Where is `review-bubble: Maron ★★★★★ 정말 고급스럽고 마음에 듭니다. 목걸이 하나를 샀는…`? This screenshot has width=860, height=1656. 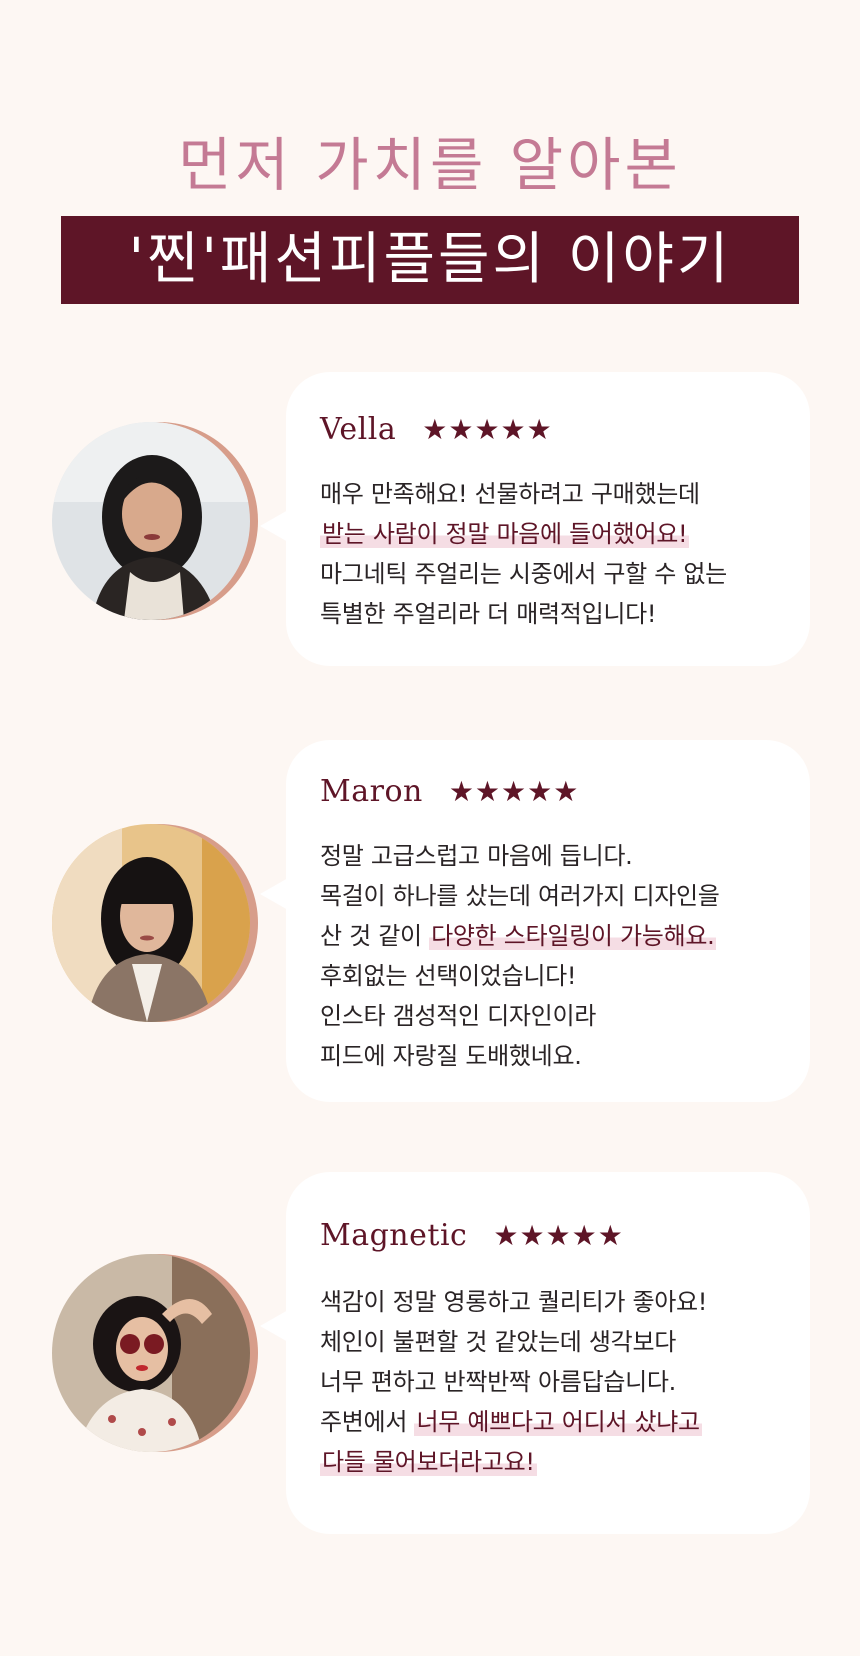
review-bubble: Maron ★★★★★ 정말 고급스럽고 마음에 듭니다. 목걸이 하나를 샀는… is located at coordinates (535, 921).